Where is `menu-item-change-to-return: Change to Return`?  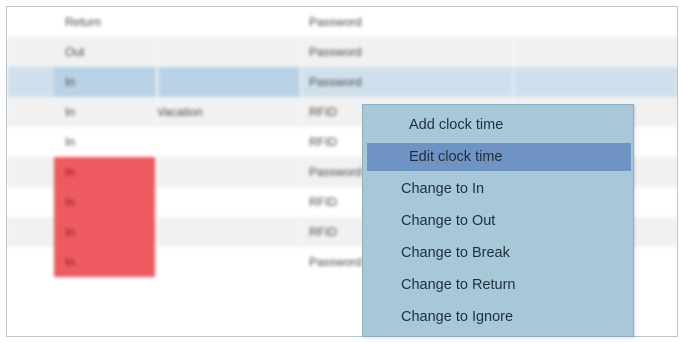
menu-item-change-to-return: Change to Return is located at coordinates (499, 285).